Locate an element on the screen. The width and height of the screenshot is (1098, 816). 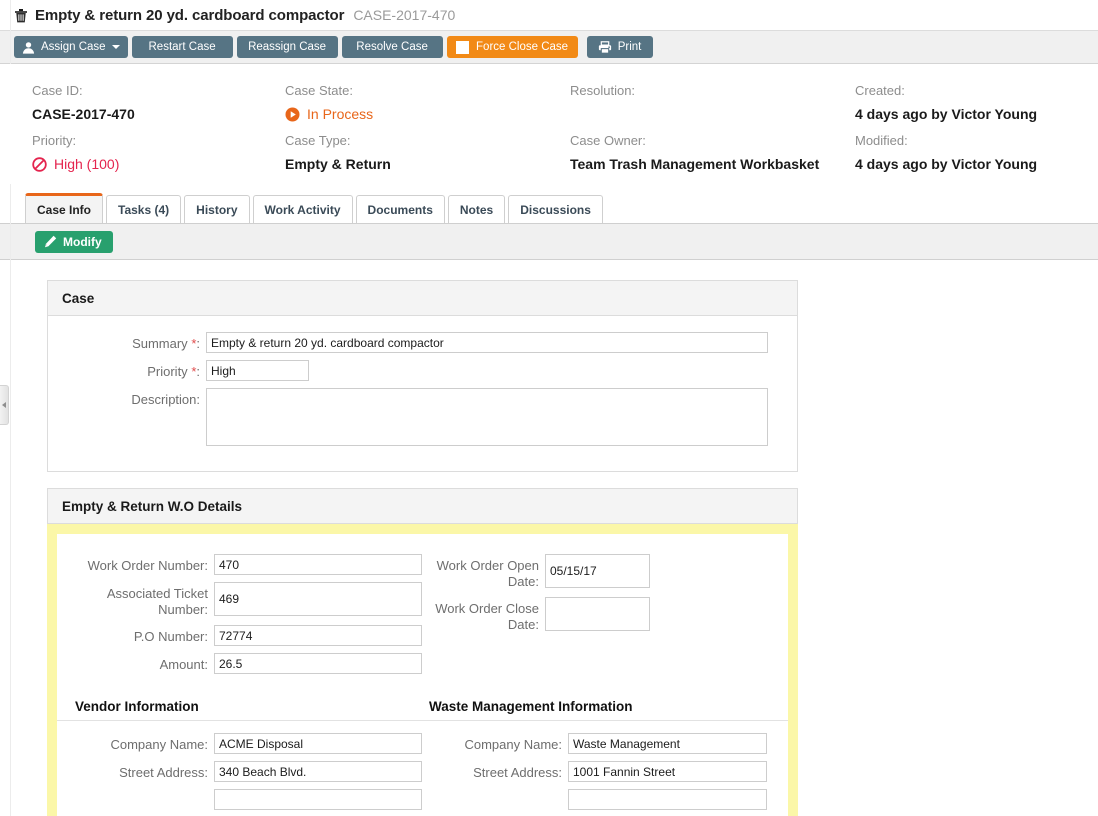
work-order-number-label: Work Order Number: is located at coordinates (147, 565).